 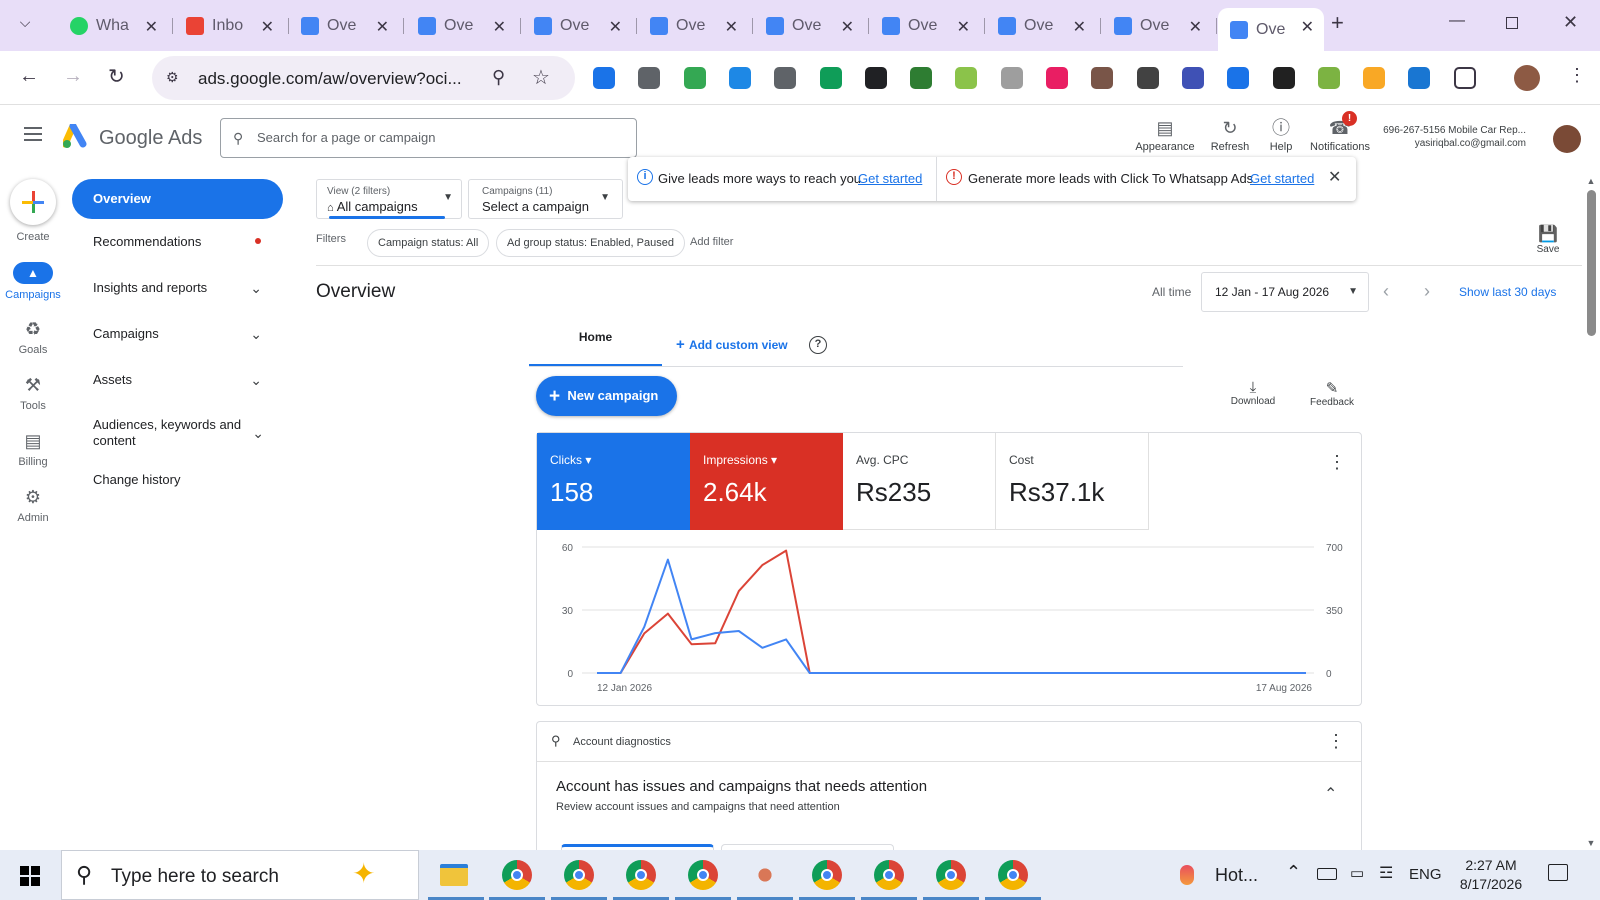 What do you see at coordinates (606, 396) in the screenshot?
I see `new-campaign-button: + New campaign` at bounding box center [606, 396].